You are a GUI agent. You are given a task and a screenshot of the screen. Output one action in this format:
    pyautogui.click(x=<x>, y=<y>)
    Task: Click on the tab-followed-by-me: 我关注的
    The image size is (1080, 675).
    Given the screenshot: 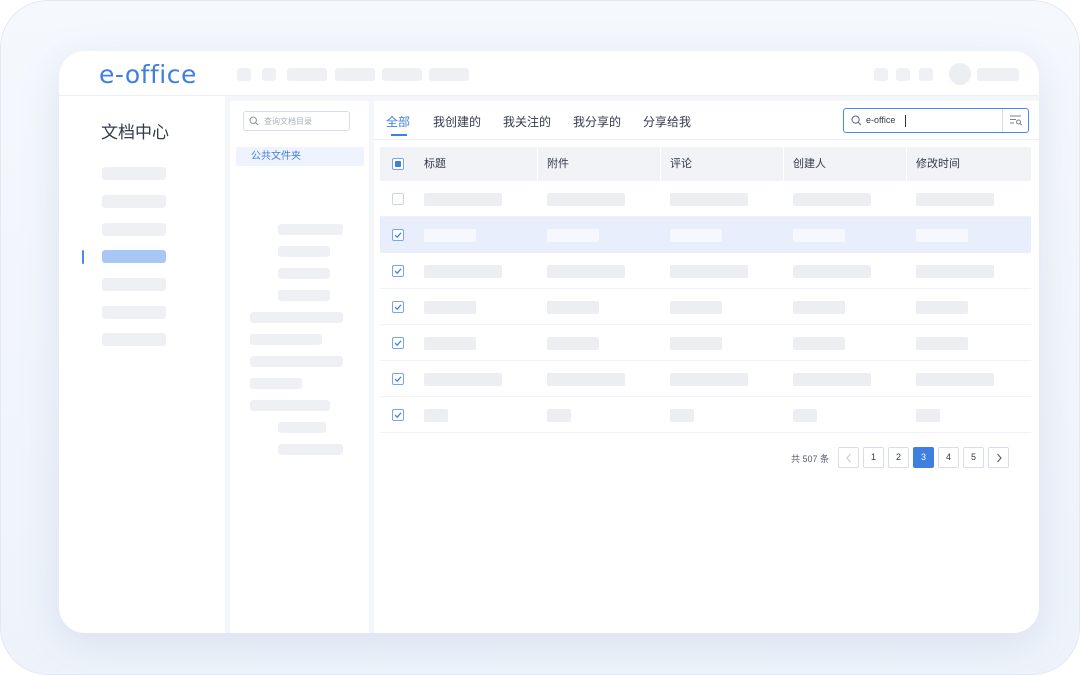 What is the action you would take?
    pyautogui.click(x=527, y=121)
    